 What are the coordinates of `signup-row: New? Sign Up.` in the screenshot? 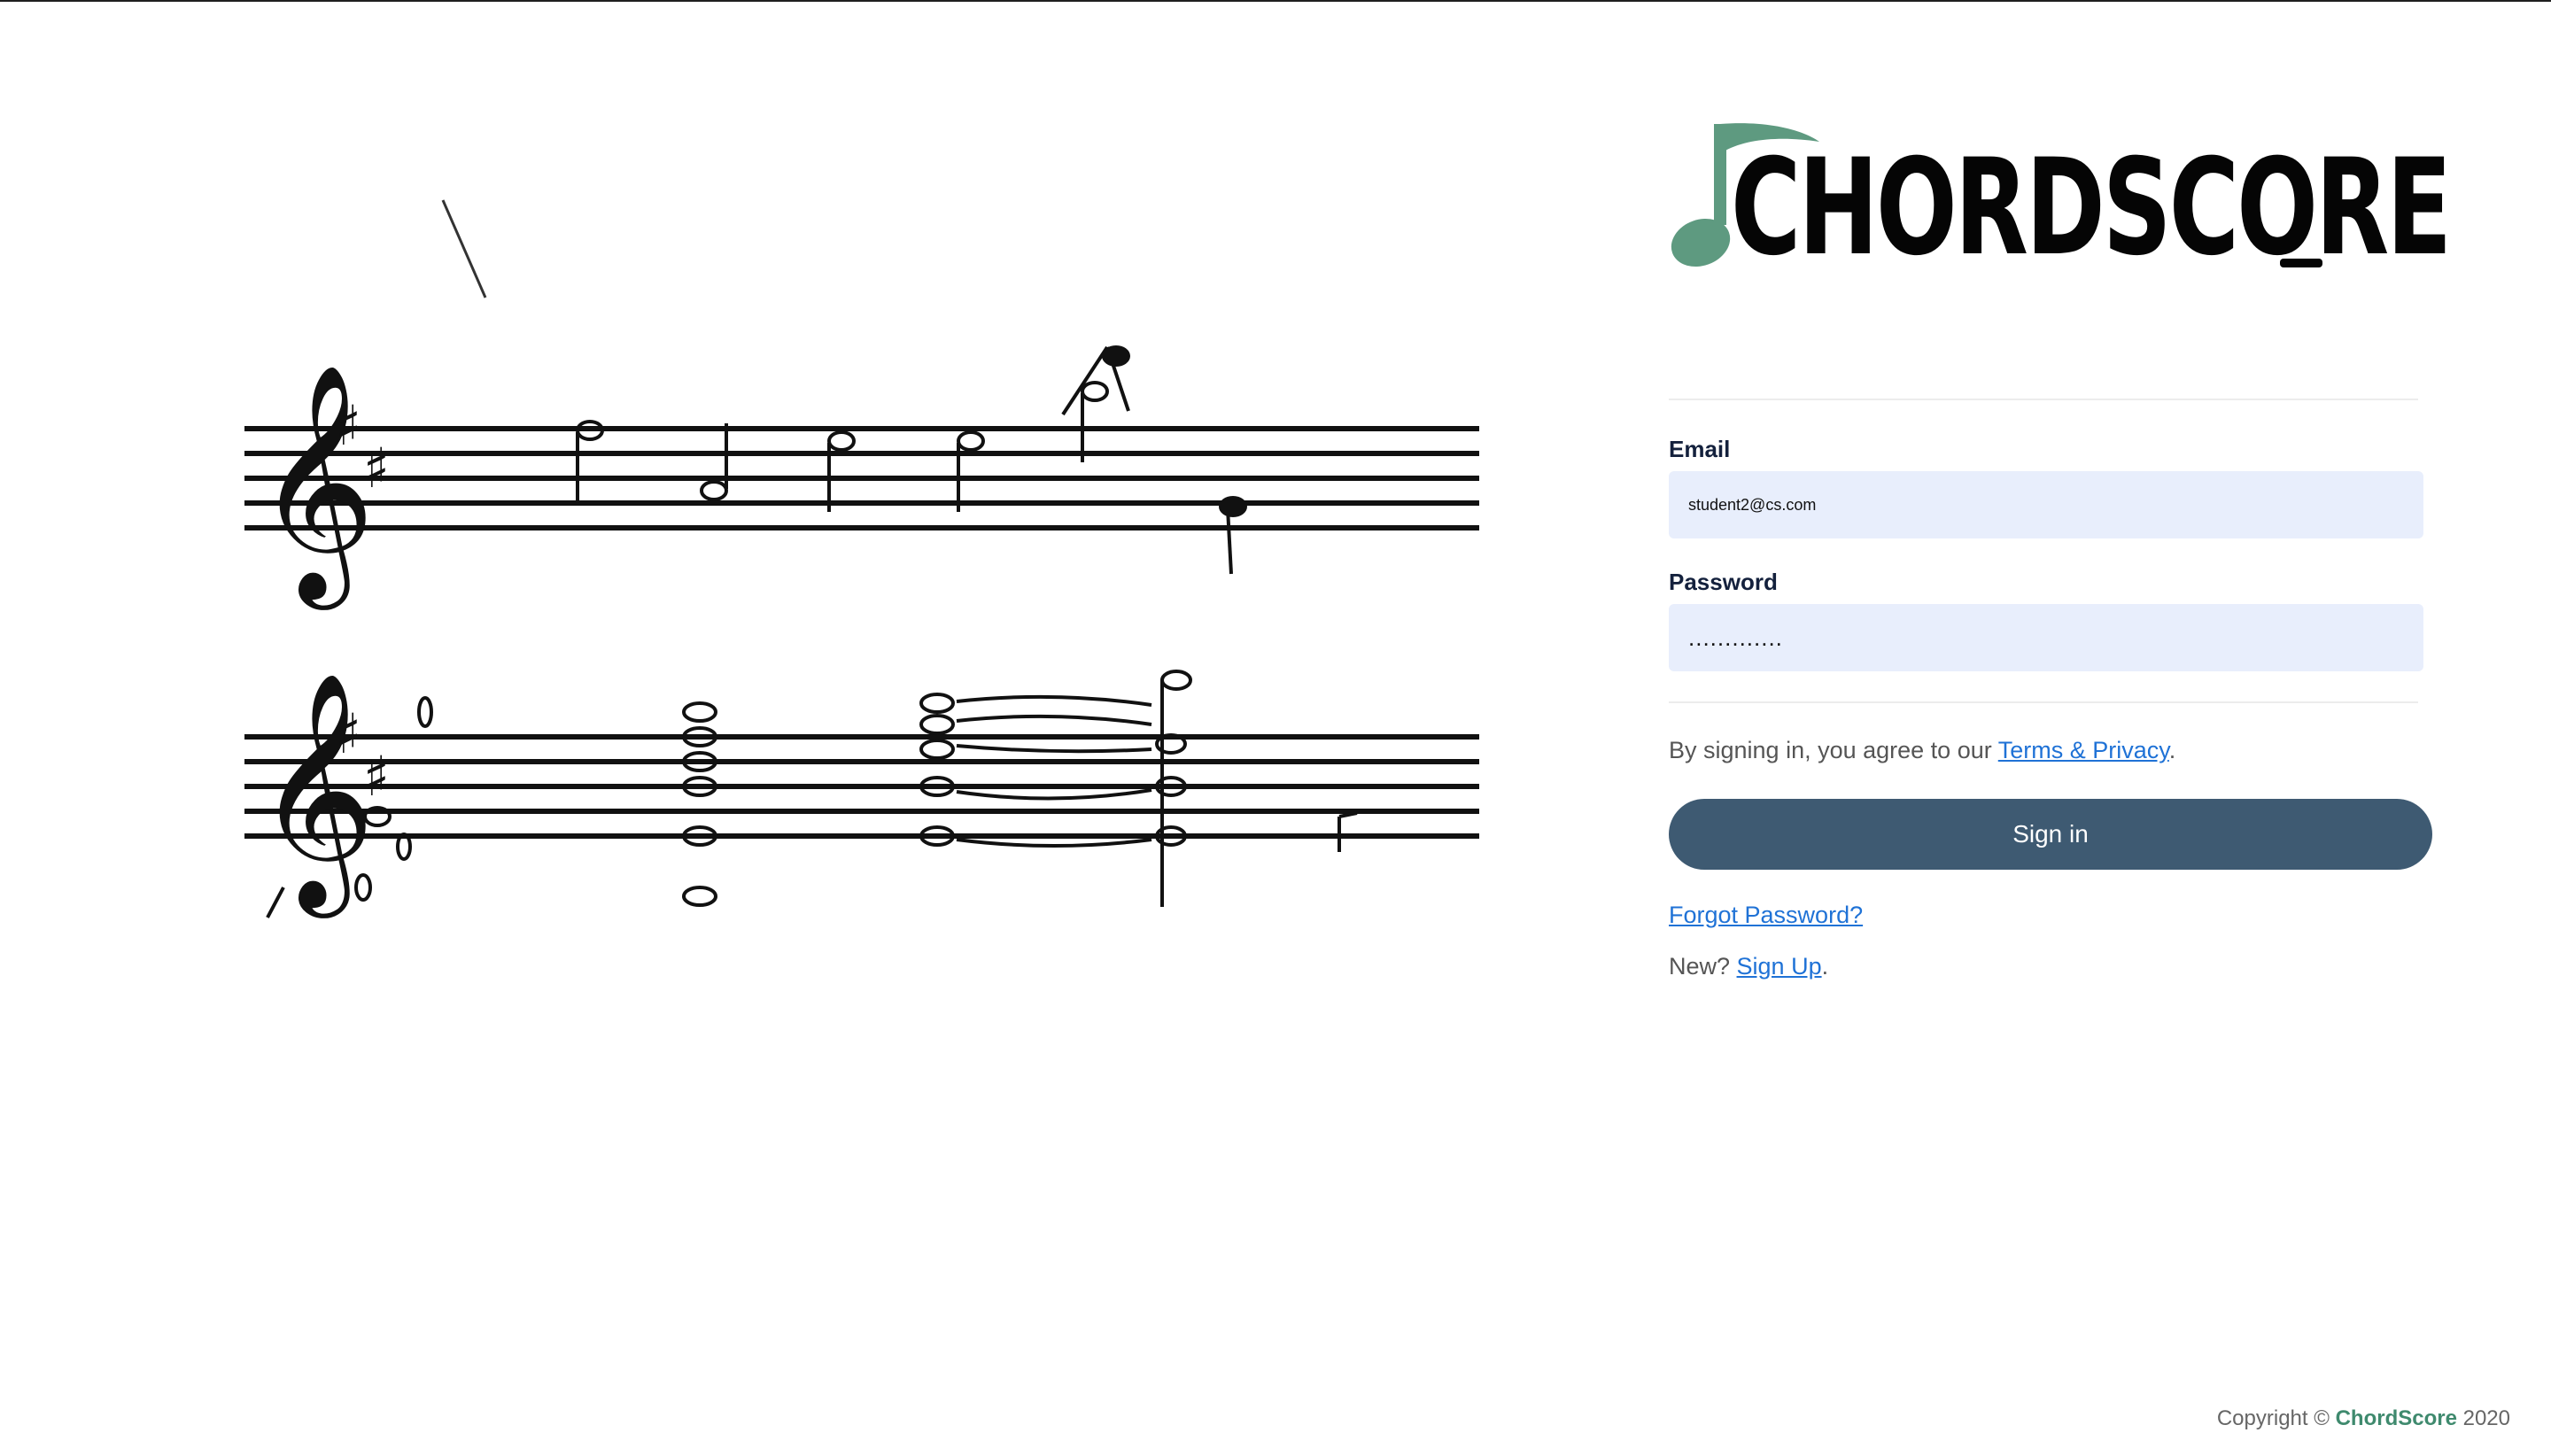 It's located at (1749, 966).